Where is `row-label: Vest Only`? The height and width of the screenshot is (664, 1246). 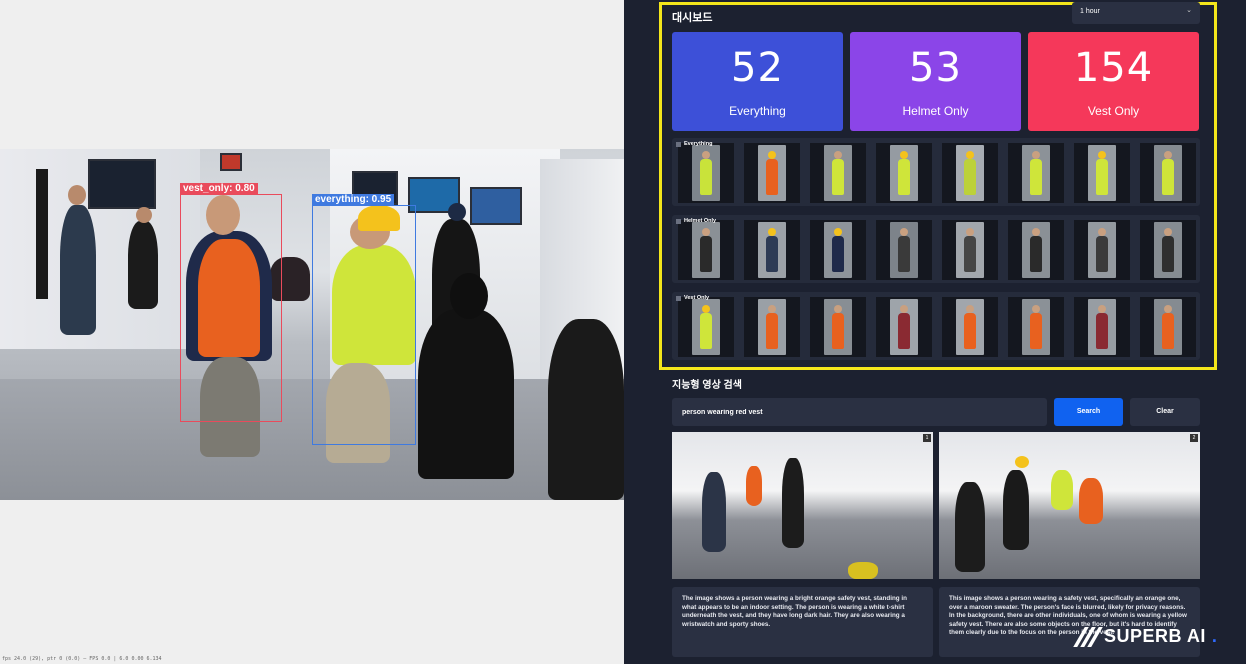
row-label: Vest Only is located at coordinates (692, 298).